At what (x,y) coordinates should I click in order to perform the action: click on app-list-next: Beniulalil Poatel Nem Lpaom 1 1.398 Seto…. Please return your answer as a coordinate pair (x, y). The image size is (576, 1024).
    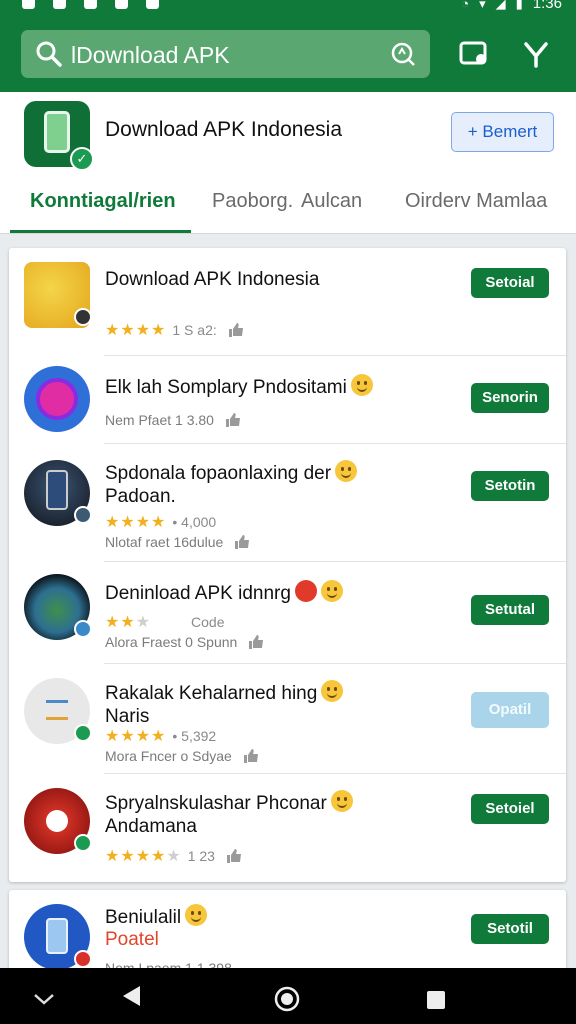
    Looking at the image, I should click on (287, 935).